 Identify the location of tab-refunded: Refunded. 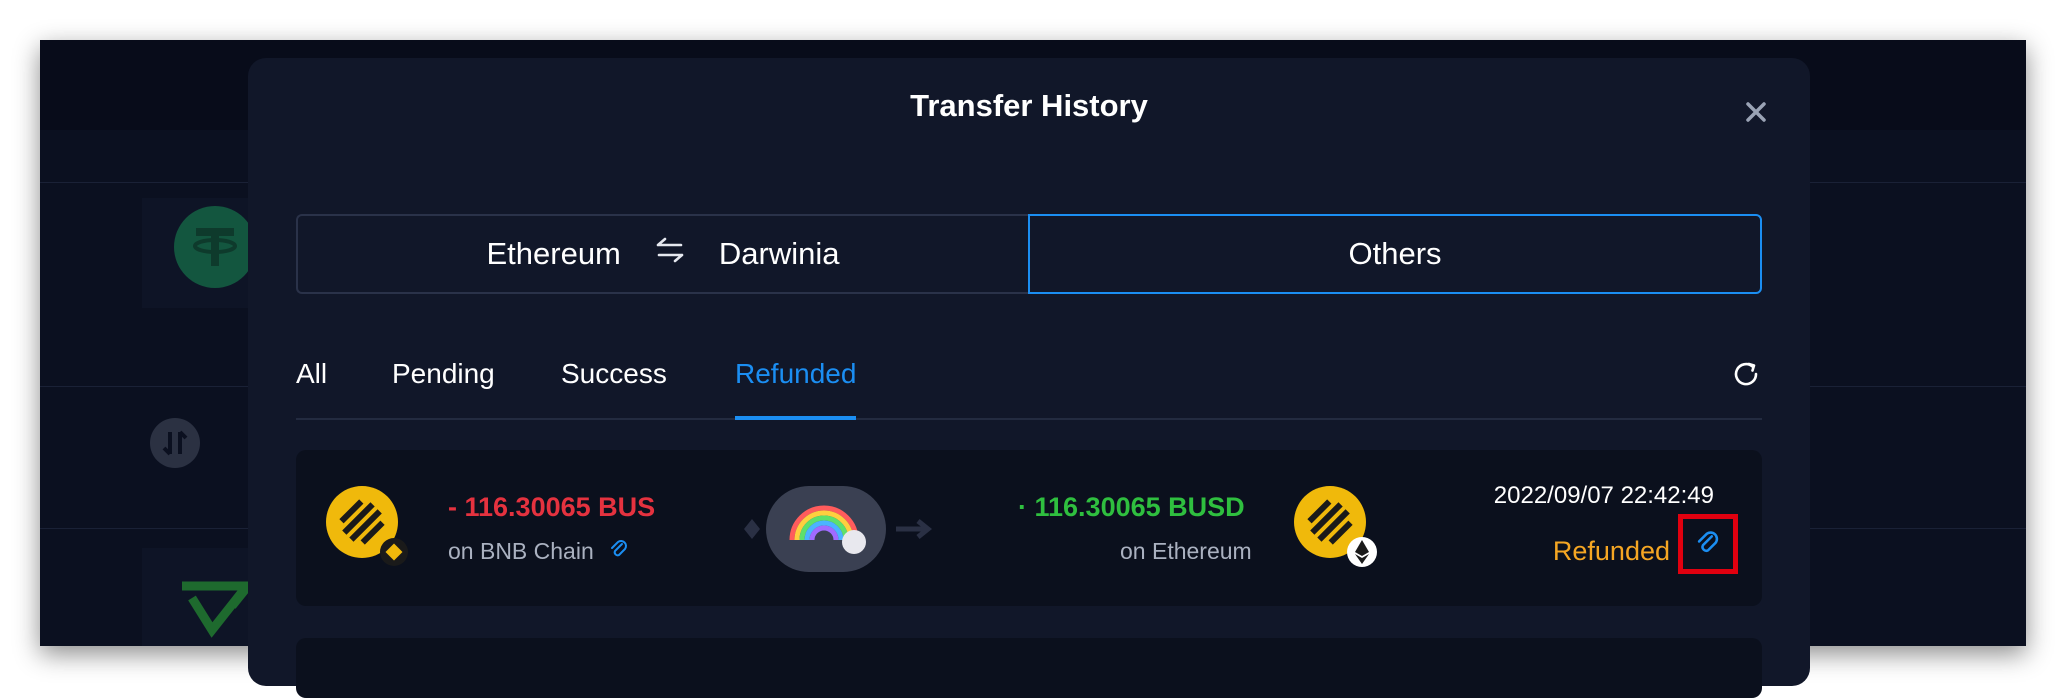
(796, 383).